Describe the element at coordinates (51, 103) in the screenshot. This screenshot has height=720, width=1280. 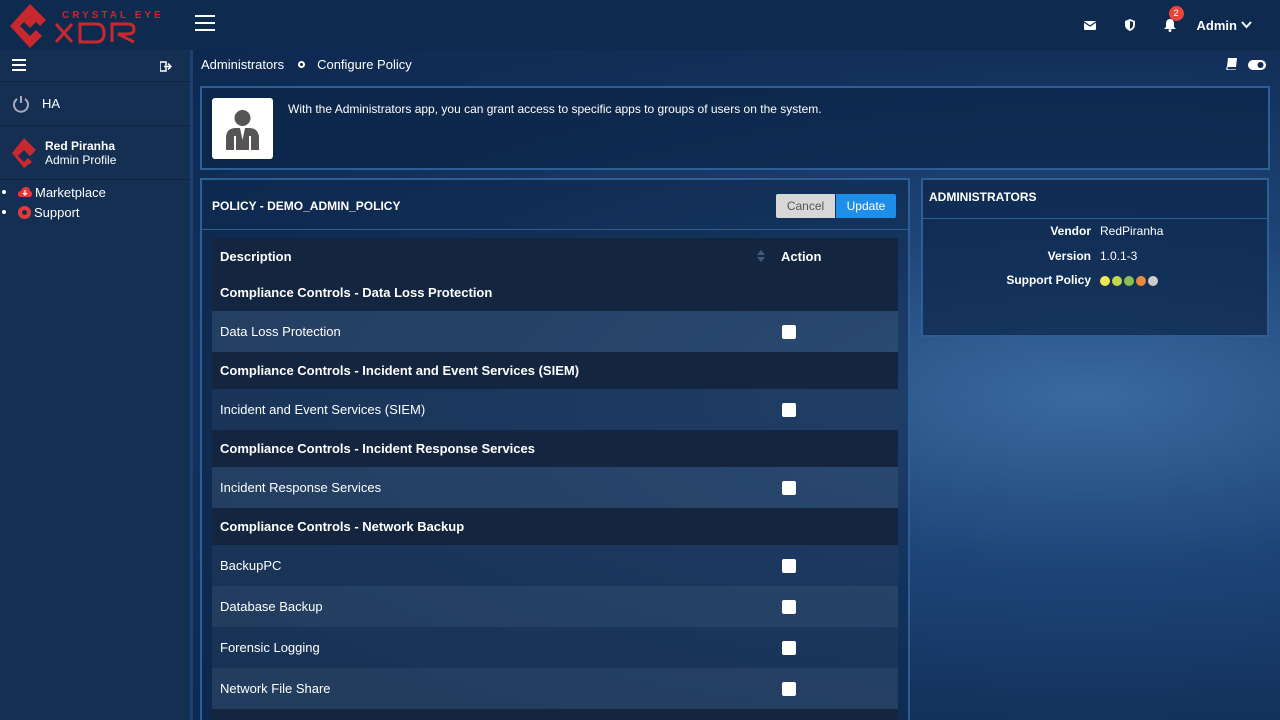
I see `sidebar-item-ha-label: HA` at that location.